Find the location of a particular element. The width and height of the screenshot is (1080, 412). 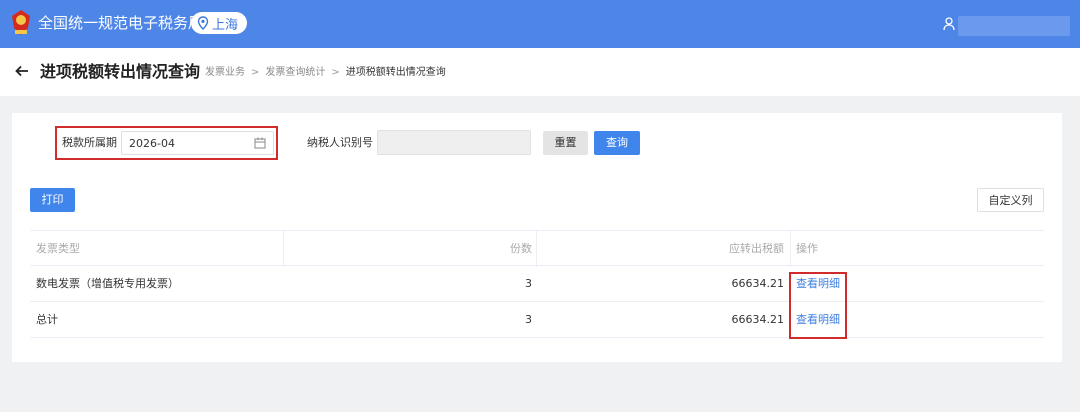

breadcrumb: 发票业务 > 发票查询统计 > 进项税额转出情况查询 is located at coordinates (325, 73).